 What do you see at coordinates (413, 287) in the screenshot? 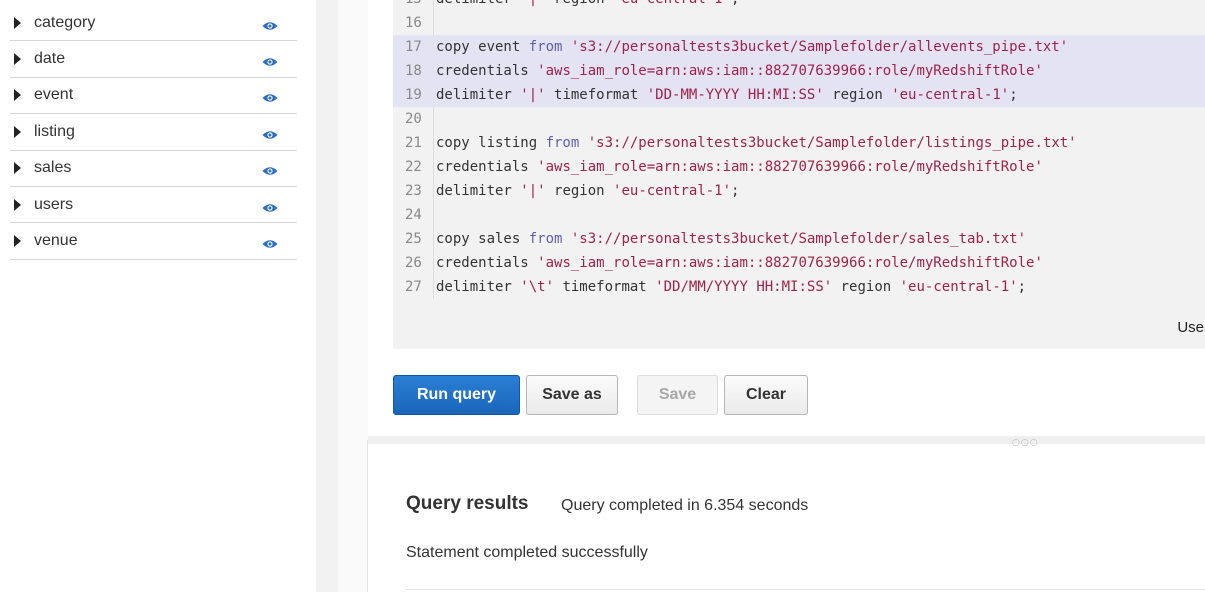
I see `line-number: 27` at bounding box center [413, 287].